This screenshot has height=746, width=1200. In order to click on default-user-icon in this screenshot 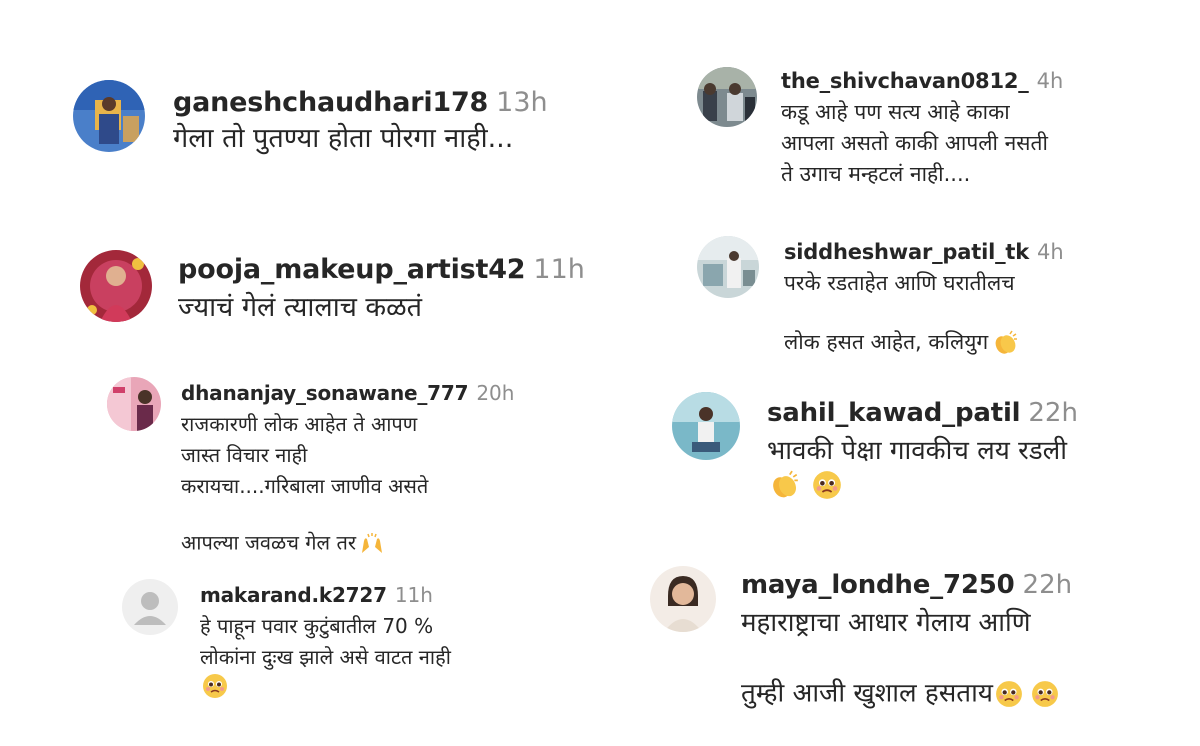, I will do `click(150, 607)`.